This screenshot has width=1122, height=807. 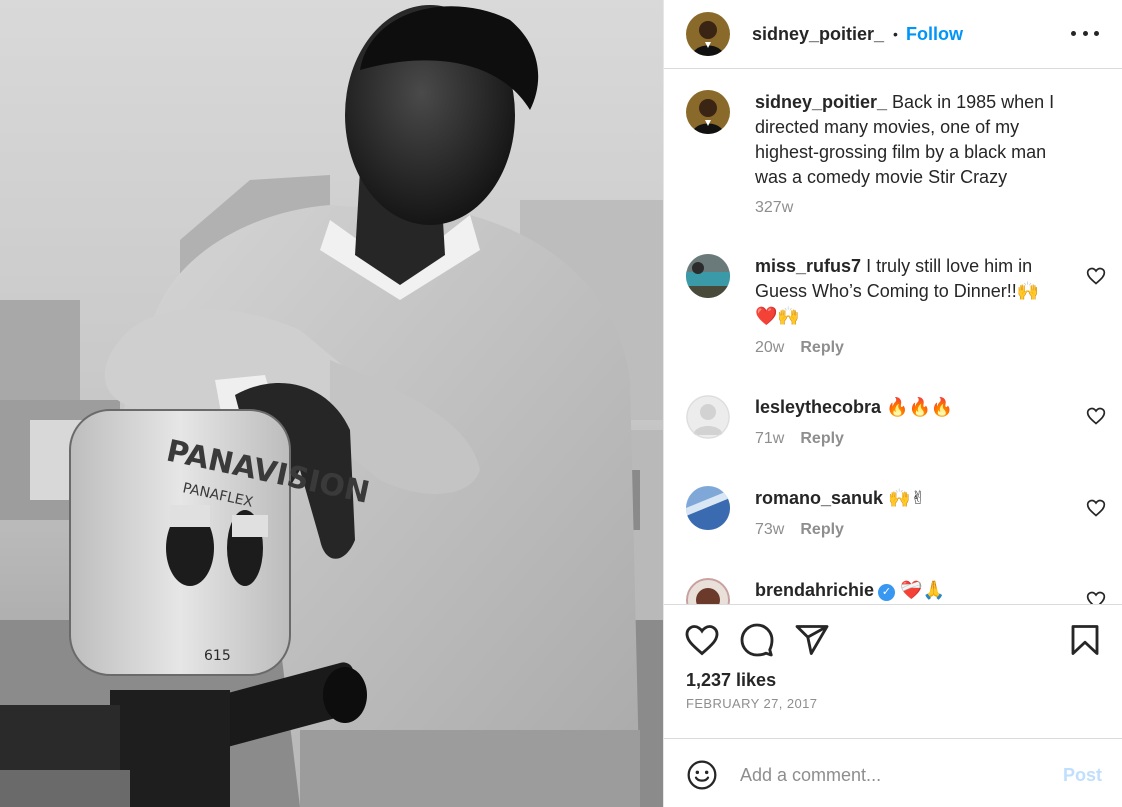 I want to click on verified-badge-icon: ✓, so click(x=887, y=592).